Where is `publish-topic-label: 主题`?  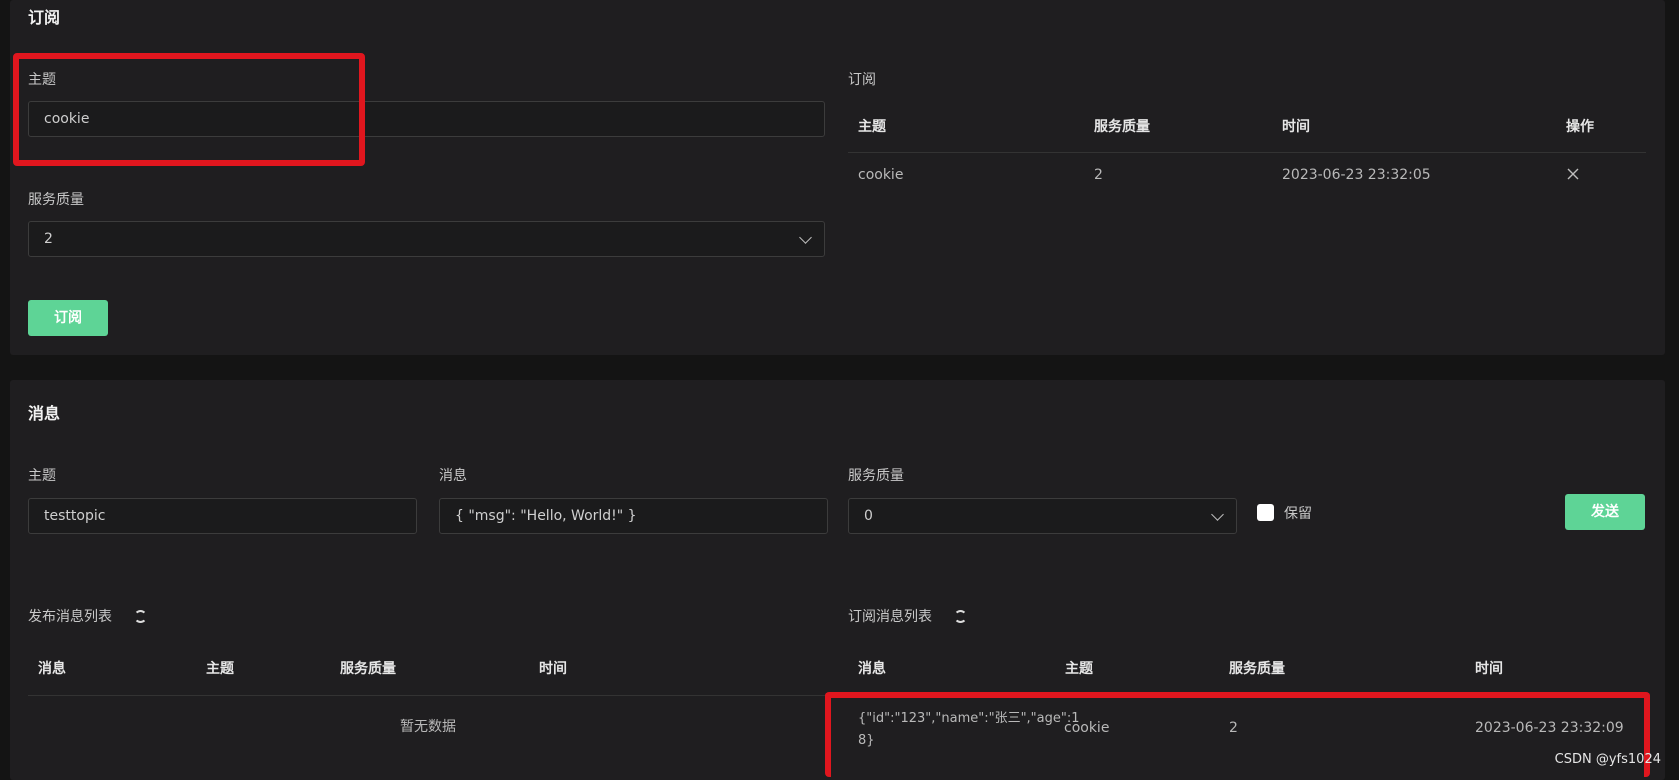
publish-topic-label: 主题 is located at coordinates (42, 476).